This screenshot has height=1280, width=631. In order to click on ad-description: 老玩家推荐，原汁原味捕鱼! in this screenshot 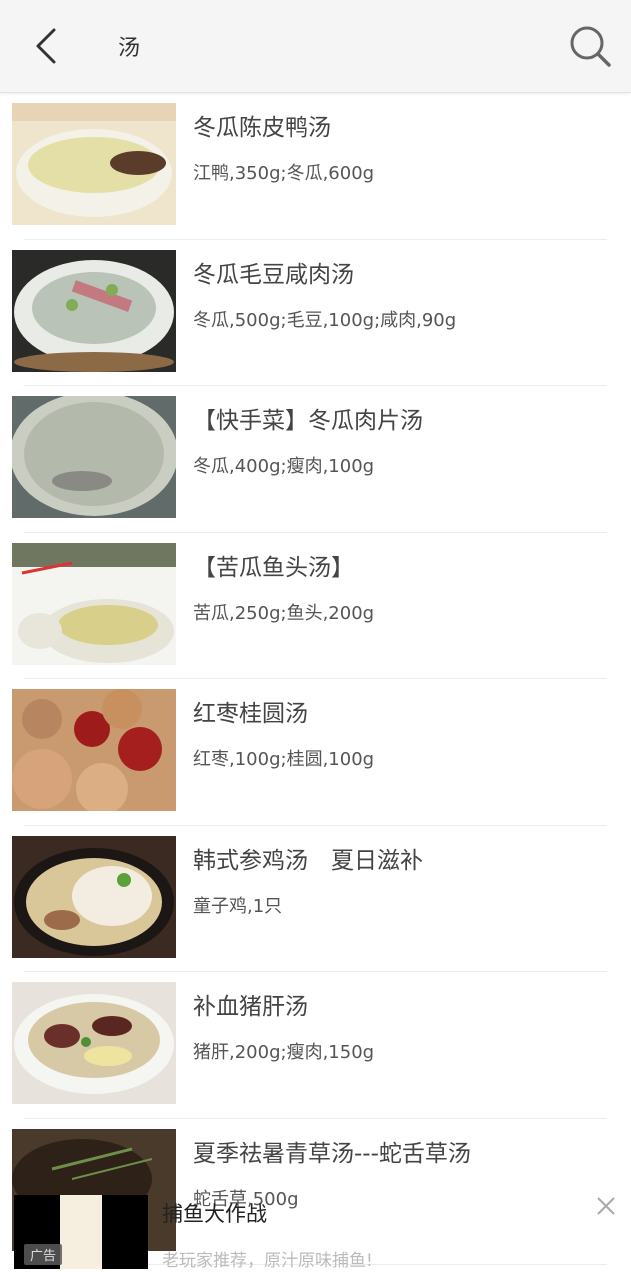, I will do `click(267, 1261)`.